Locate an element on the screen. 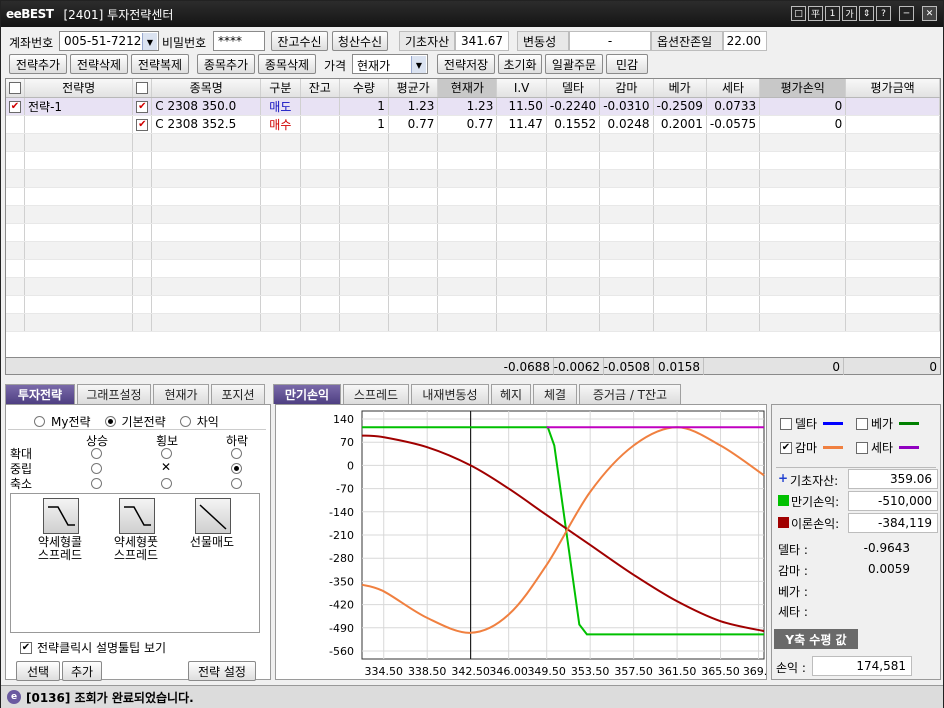 This screenshot has width=944, height=708. strategy-item-futures-sell: 선물매도 is located at coordinates (212, 528).